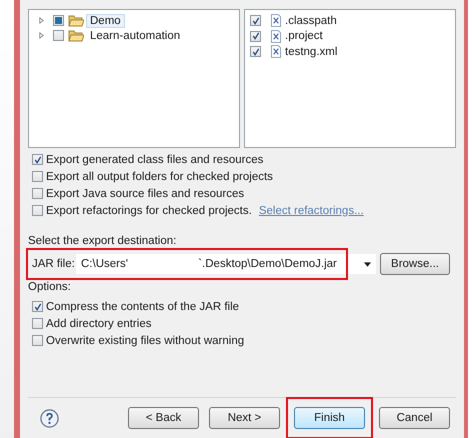  Describe the element at coordinates (367, 264) in the screenshot. I see `dropdown-caret-icon` at that location.